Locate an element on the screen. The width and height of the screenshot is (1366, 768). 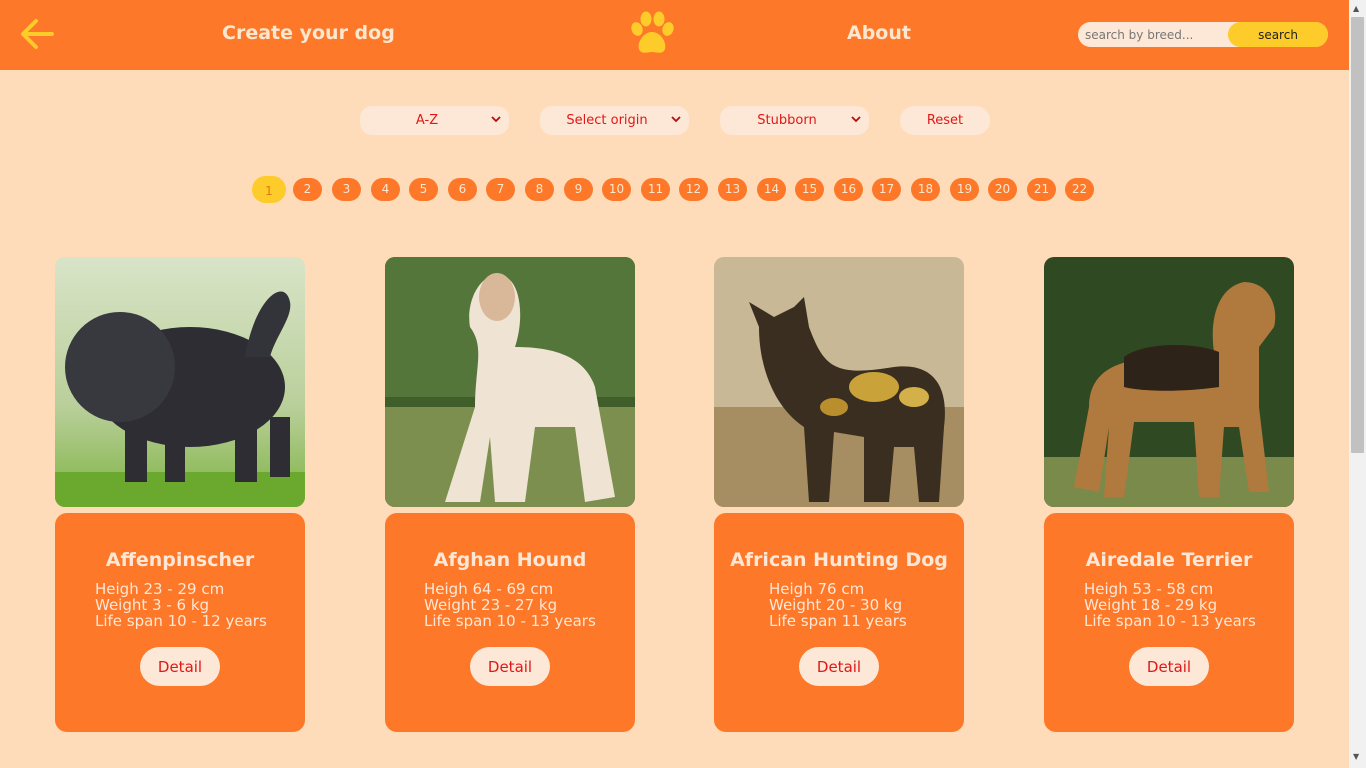
dog-weight: Weight 3 - 6 kg is located at coordinates (152, 605).